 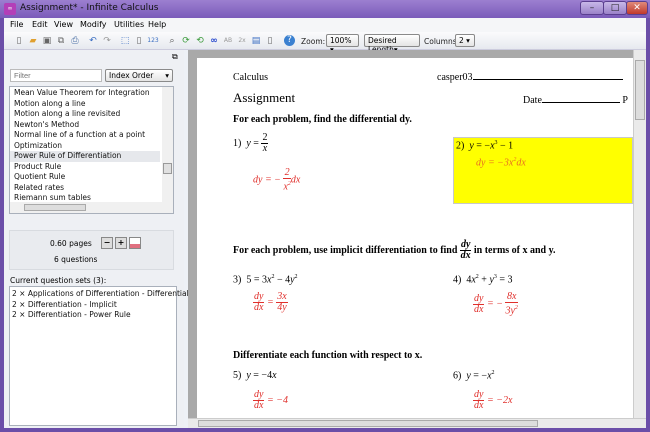 I want to click on columns-value: 2, so click(x=461, y=40).